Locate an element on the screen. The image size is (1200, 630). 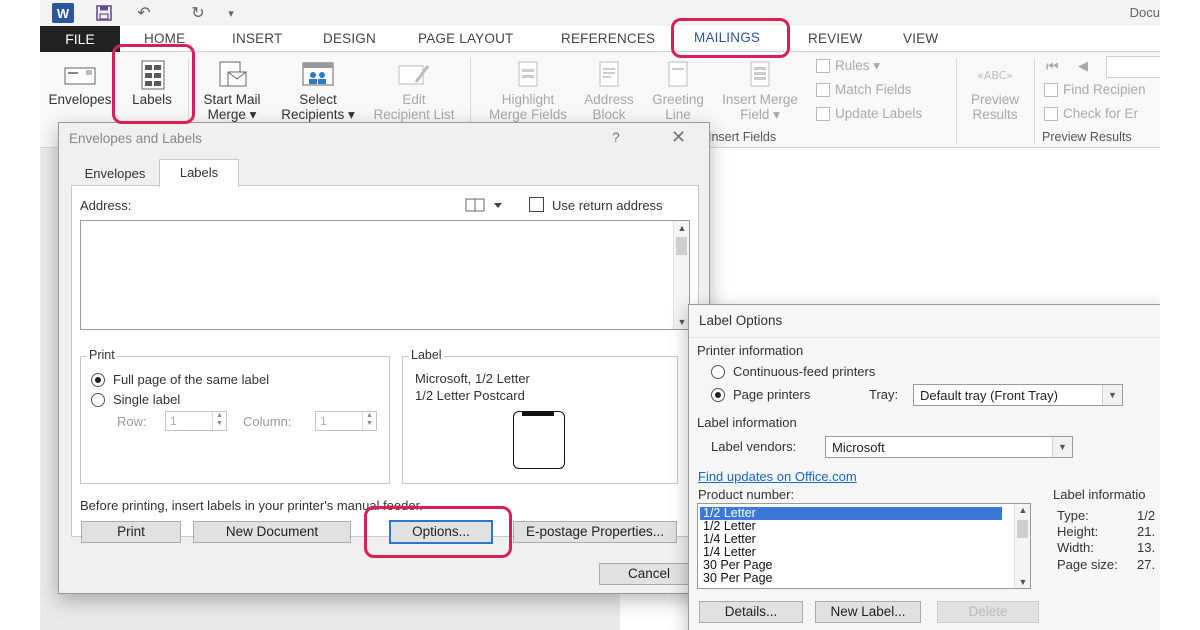
cancel-button: Cancel is located at coordinates (649, 574).